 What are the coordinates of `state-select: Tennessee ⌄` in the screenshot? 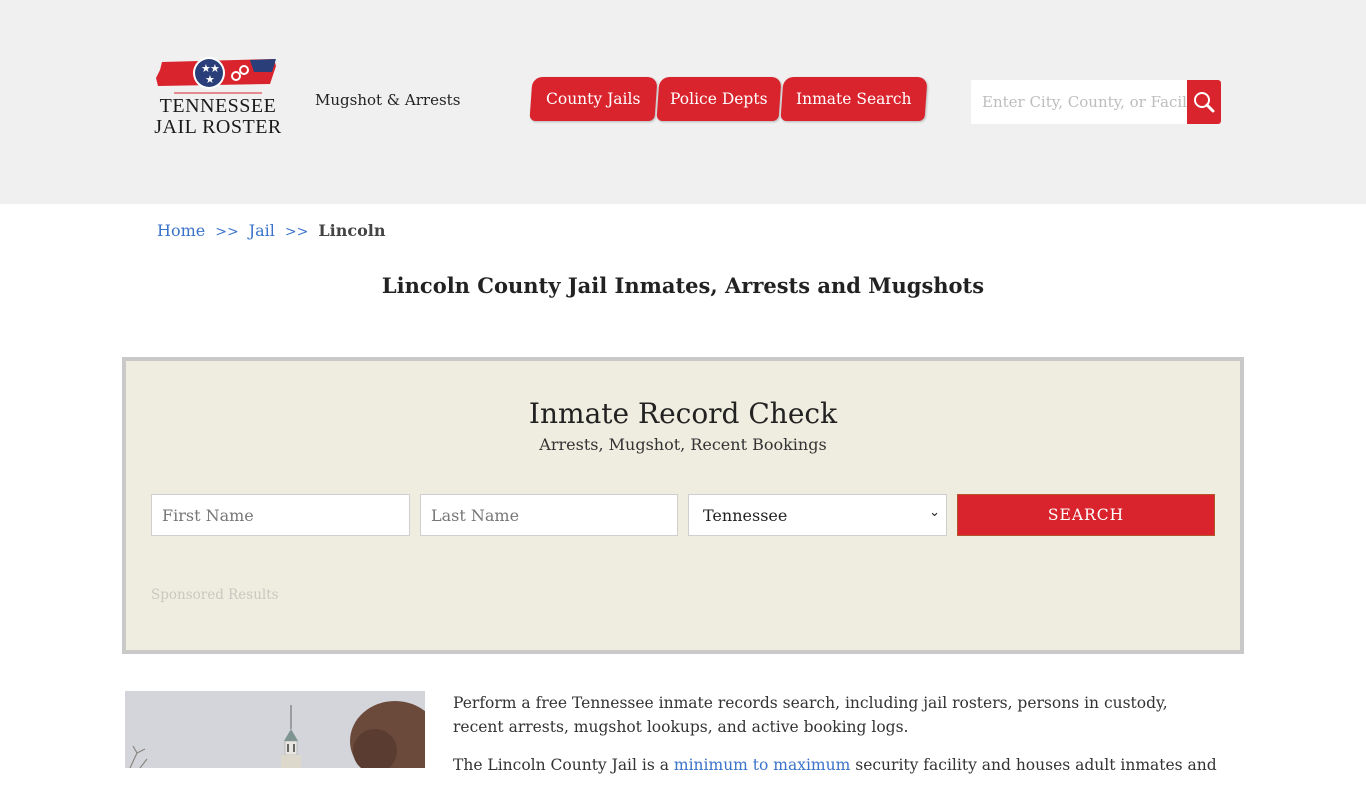 It's located at (817, 515).